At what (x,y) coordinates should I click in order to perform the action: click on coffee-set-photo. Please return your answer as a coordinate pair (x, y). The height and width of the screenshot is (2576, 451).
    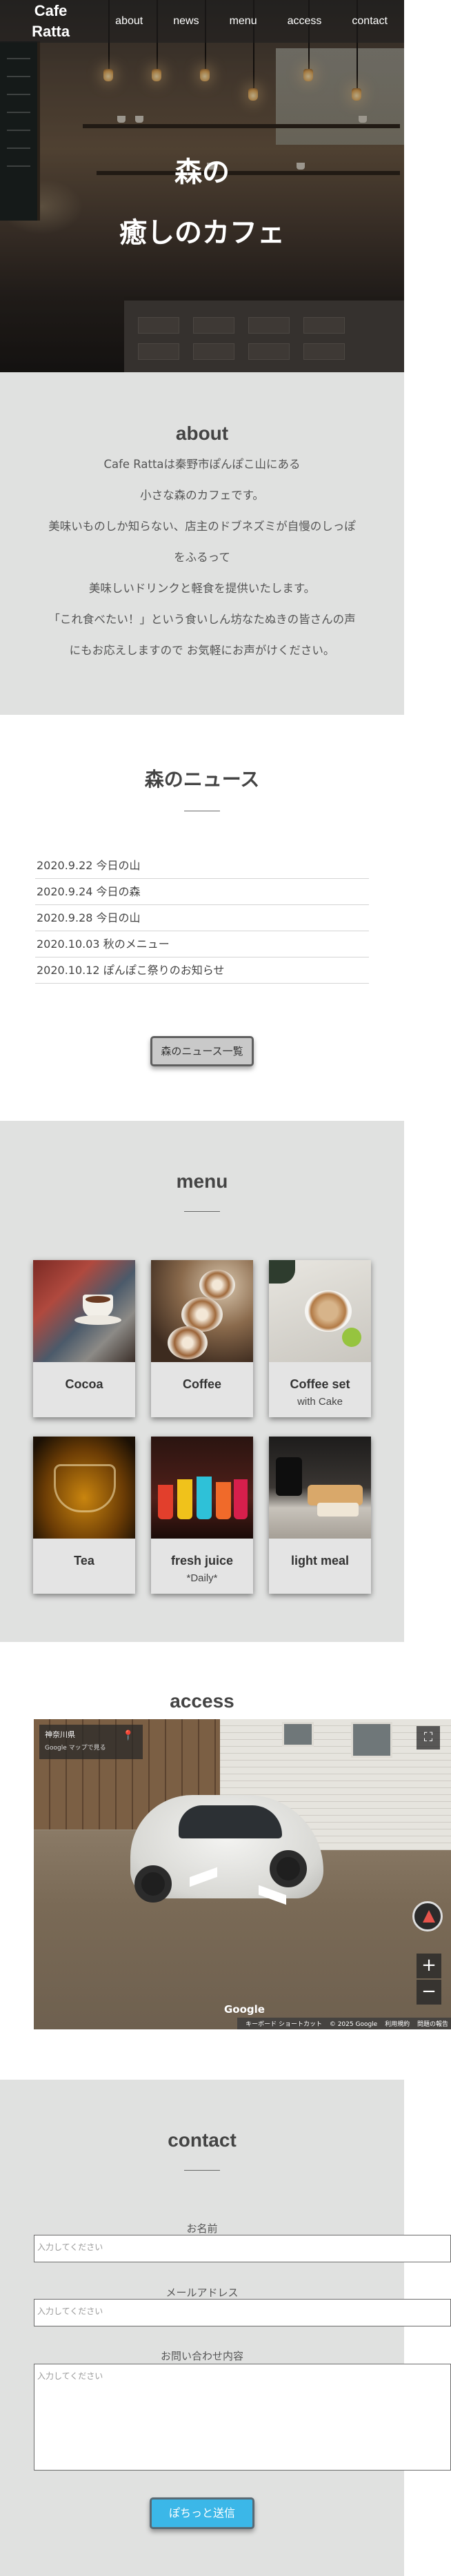
    Looking at the image, I should click on (320, 1311).